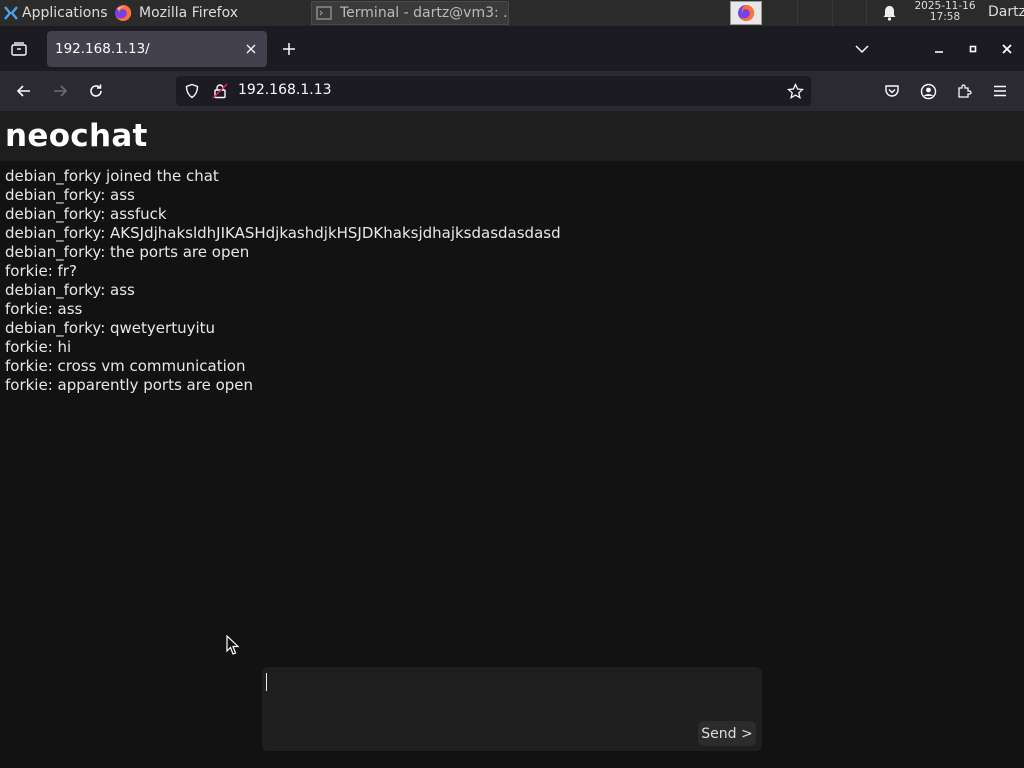 This screenshot has height=768, width=1024. I want to click on chat-message: forkie: apparently ports are open, so click(129, 385).